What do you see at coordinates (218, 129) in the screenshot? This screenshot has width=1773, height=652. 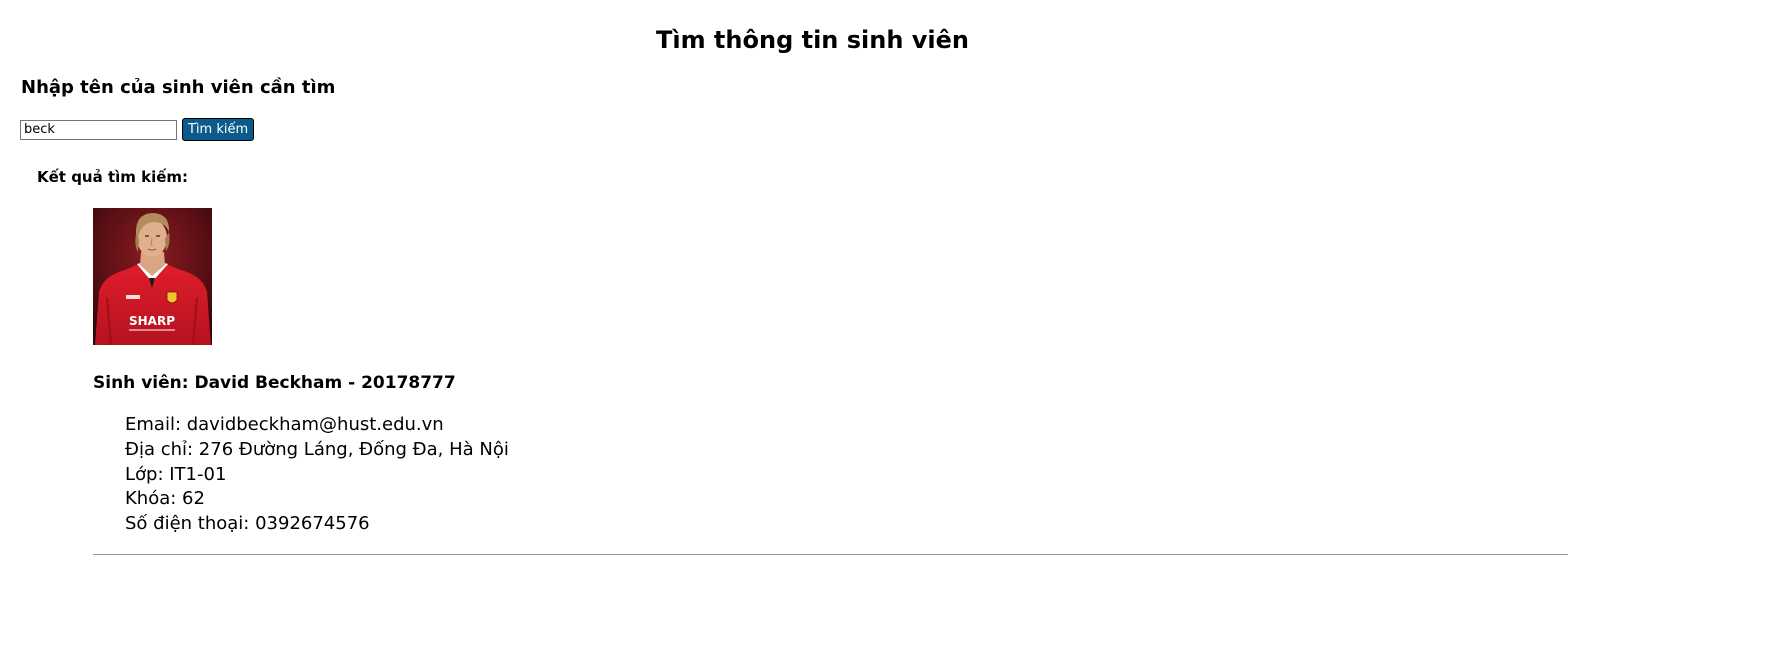 I see `search-button: Tìm kiếm` at bounding box center [218, 129].